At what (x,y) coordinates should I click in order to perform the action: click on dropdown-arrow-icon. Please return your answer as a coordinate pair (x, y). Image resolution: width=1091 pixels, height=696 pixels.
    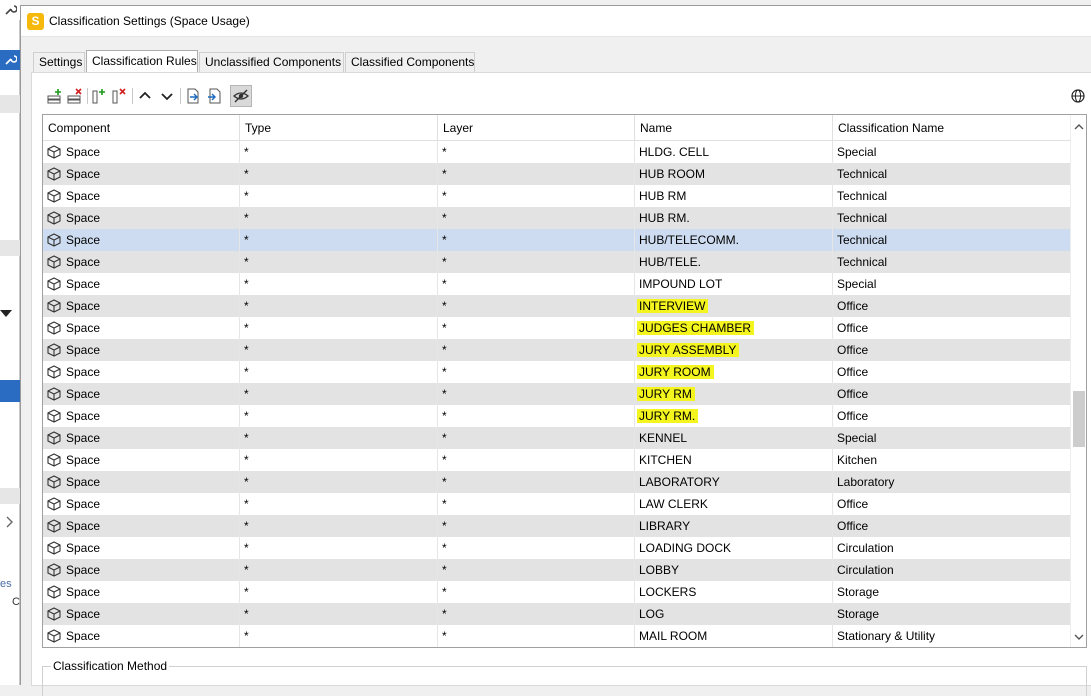
    Looking at the image, I should click on (10, 314).